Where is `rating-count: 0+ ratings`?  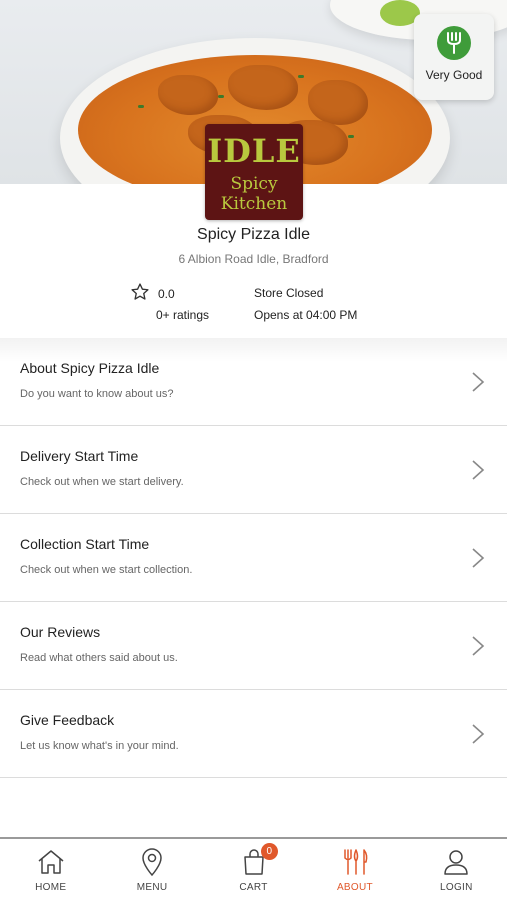 rating-count: 0+ ratings is located at coordinates (183, 315).